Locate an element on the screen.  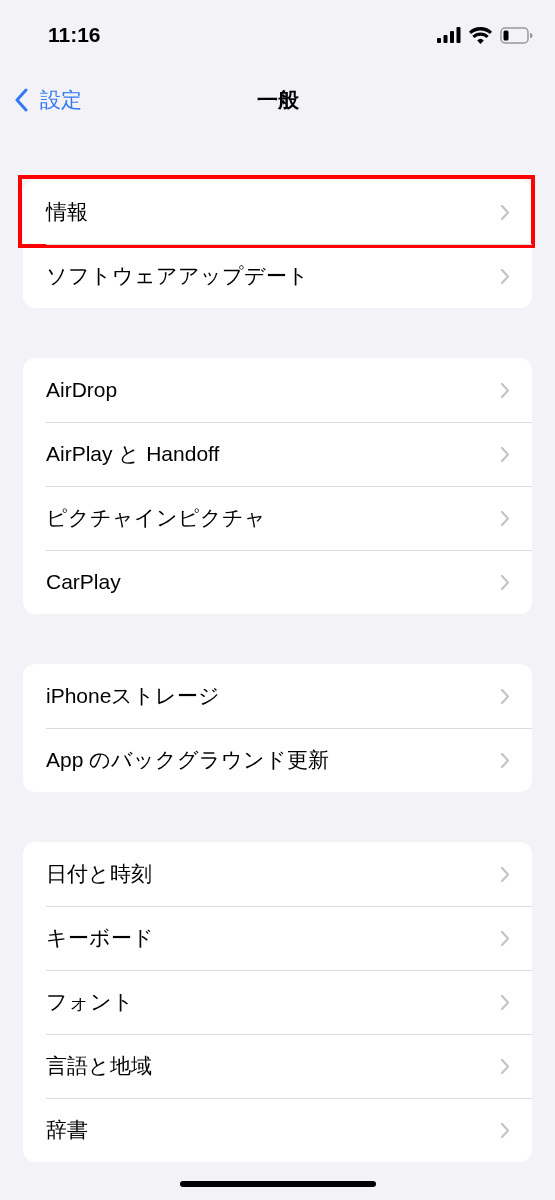
settings-row: 辞書 is located at coordinates (277, 1130).